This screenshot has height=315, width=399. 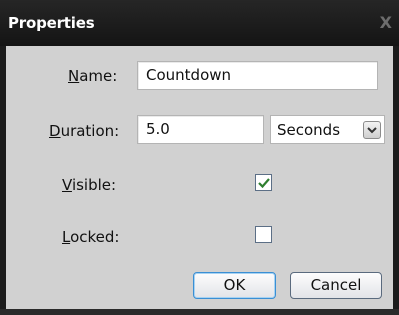 What do you see at coordinates (67, 185) in the screenshot?
I see `visible-label-mnemonic: V` at bounding box center [67, 185].